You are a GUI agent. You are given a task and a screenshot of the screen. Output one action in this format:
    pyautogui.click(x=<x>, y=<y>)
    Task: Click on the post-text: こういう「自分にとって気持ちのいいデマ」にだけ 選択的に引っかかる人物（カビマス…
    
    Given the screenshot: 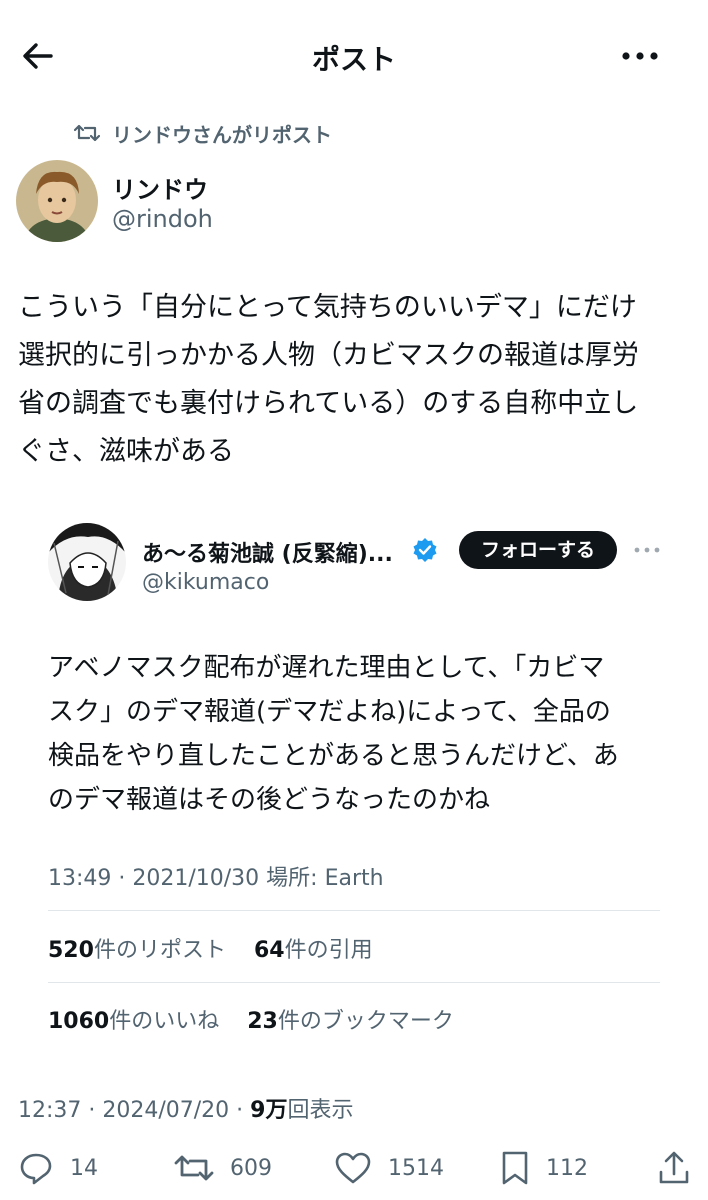 What is the action you would take?
    pyautogui.click(x=328, y=379)
    